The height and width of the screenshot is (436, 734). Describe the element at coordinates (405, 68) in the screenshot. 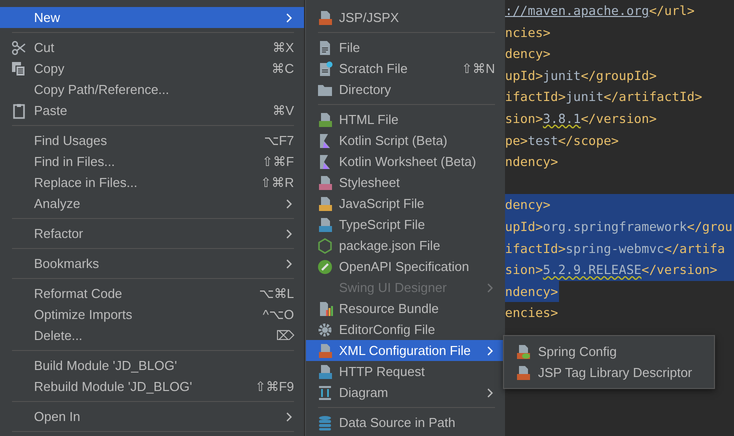

I see `menu-item: Scratch File ⇧⌘N` at that location.